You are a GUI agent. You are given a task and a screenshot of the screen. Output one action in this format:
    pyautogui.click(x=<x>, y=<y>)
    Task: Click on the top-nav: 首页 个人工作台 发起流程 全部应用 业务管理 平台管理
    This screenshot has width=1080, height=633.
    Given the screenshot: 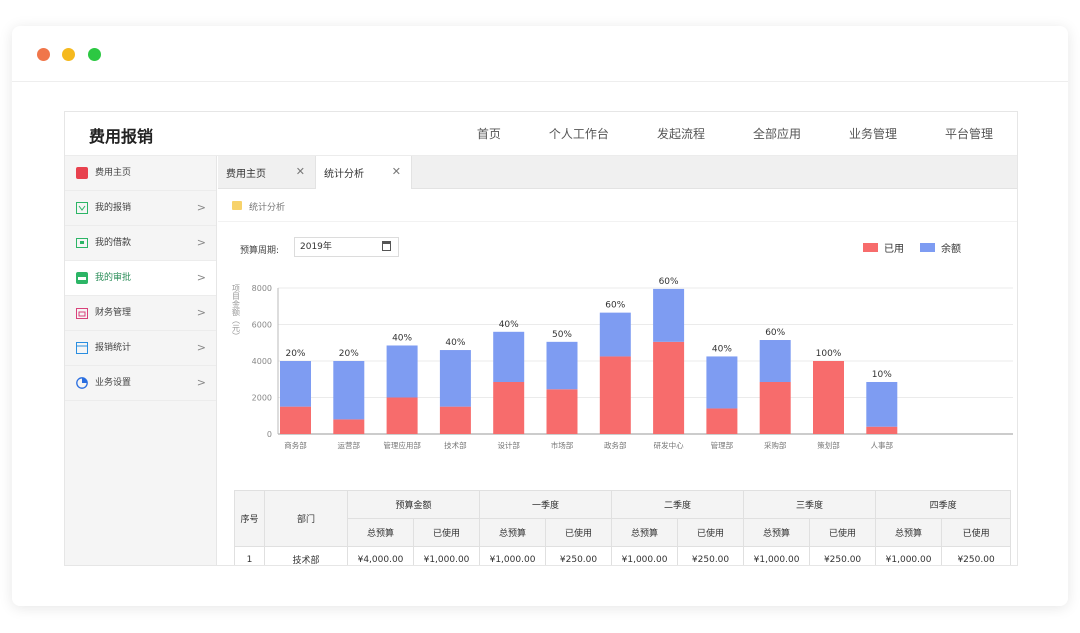 What is the action you would take?
    pyautogui.click(x=711, y=134)
    